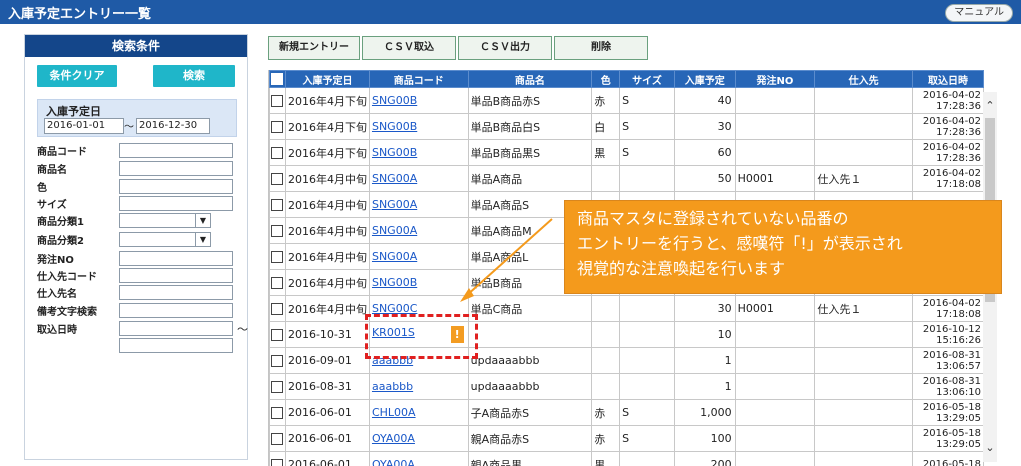  Describe the element at coordinates (176, 203) in the screenshot. I see `size-input` at that location.